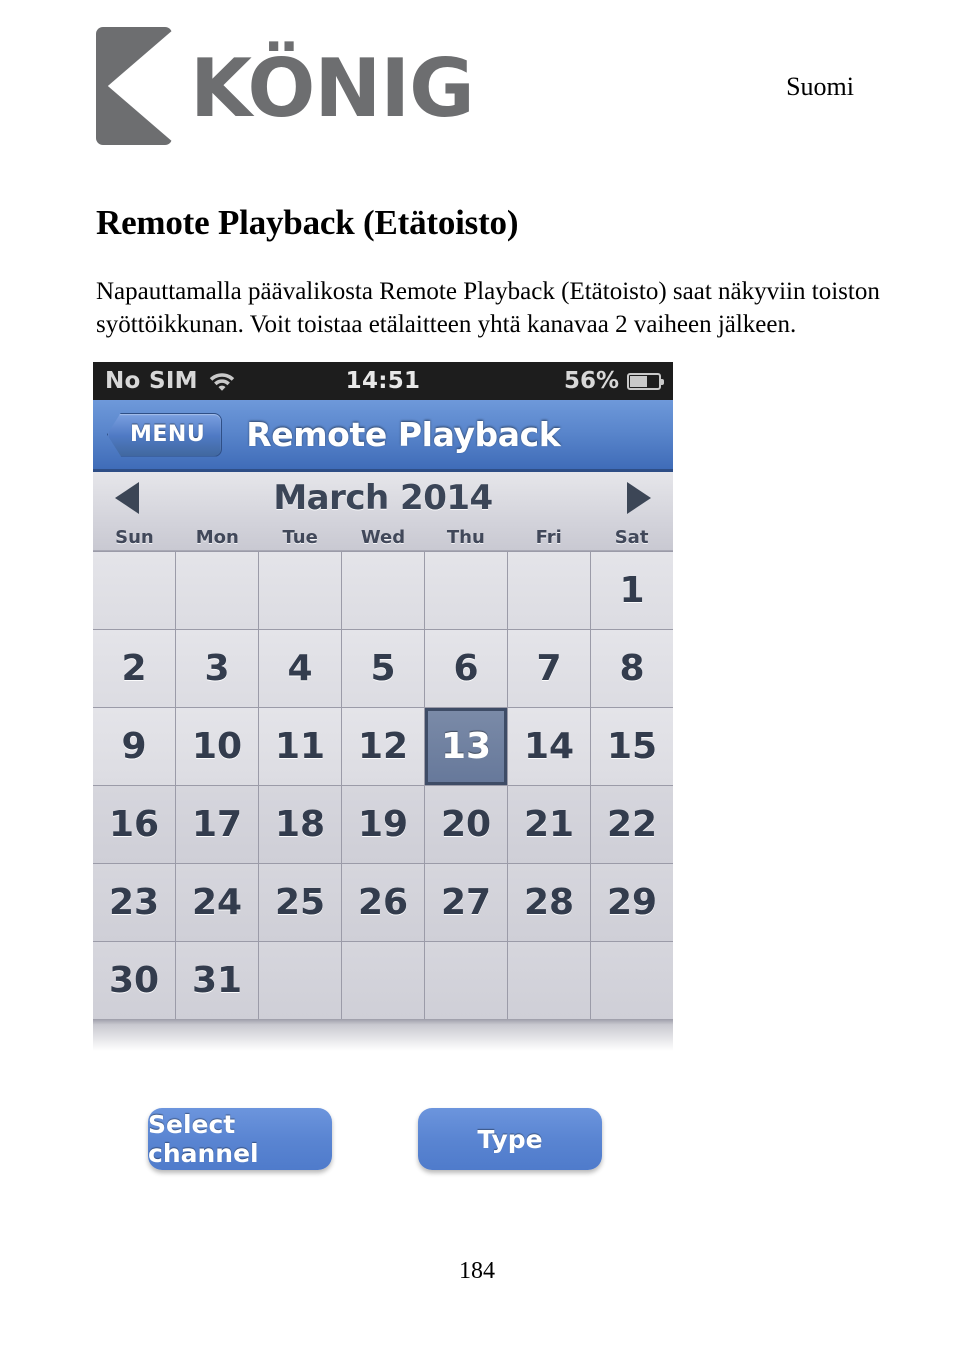 The height and width of the screenshot is (1352, 954). I want to click on logo-shape-top, so click(134, 58).